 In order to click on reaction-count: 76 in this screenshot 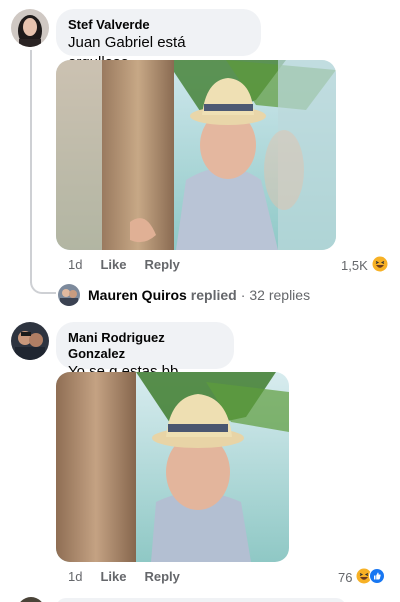, I will do `click(345, 577)`.